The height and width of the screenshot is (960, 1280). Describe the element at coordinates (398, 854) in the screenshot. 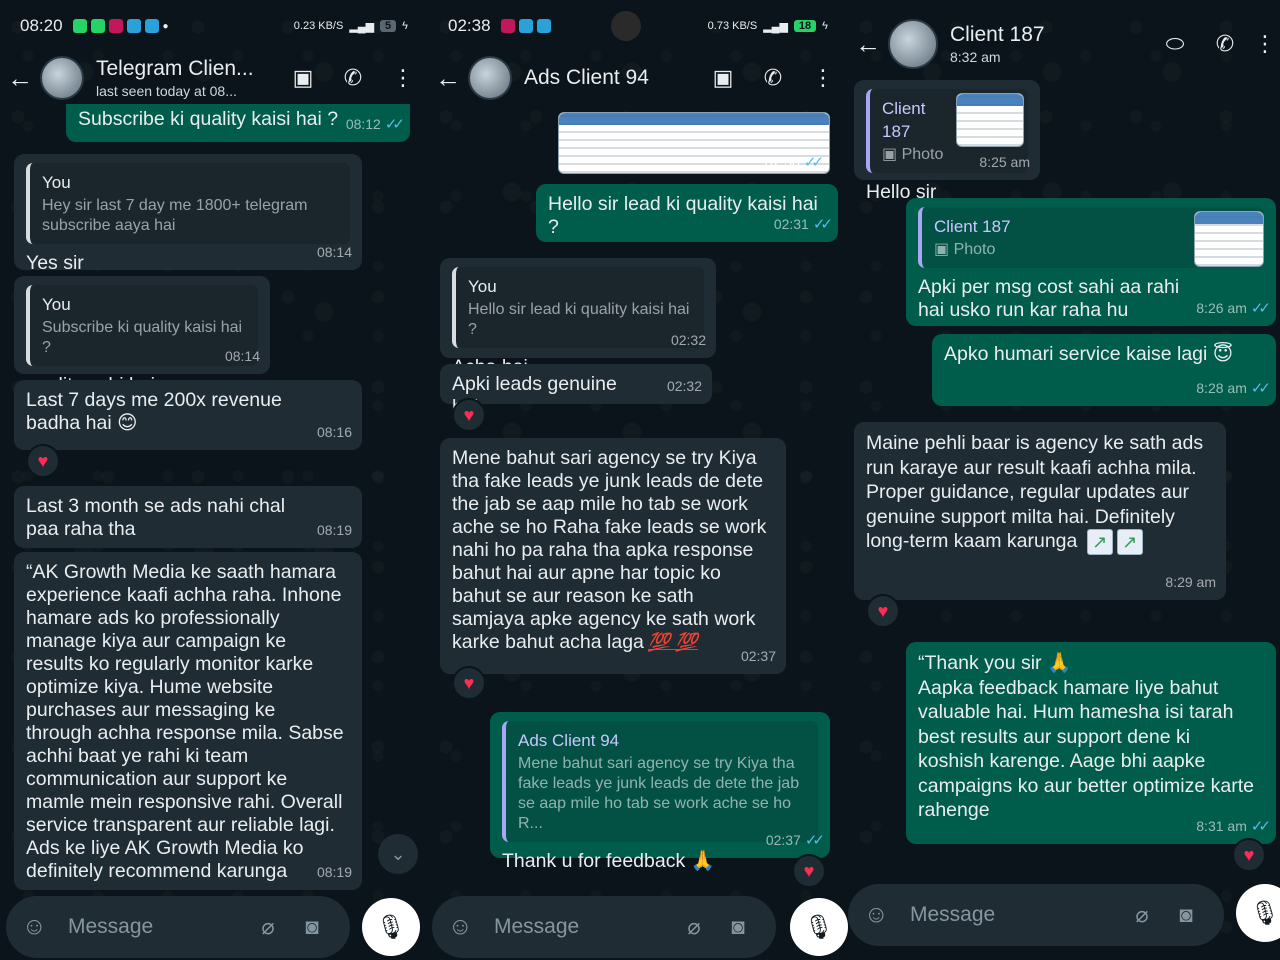

I see `scroll-down-icon: ⌄` at that location.